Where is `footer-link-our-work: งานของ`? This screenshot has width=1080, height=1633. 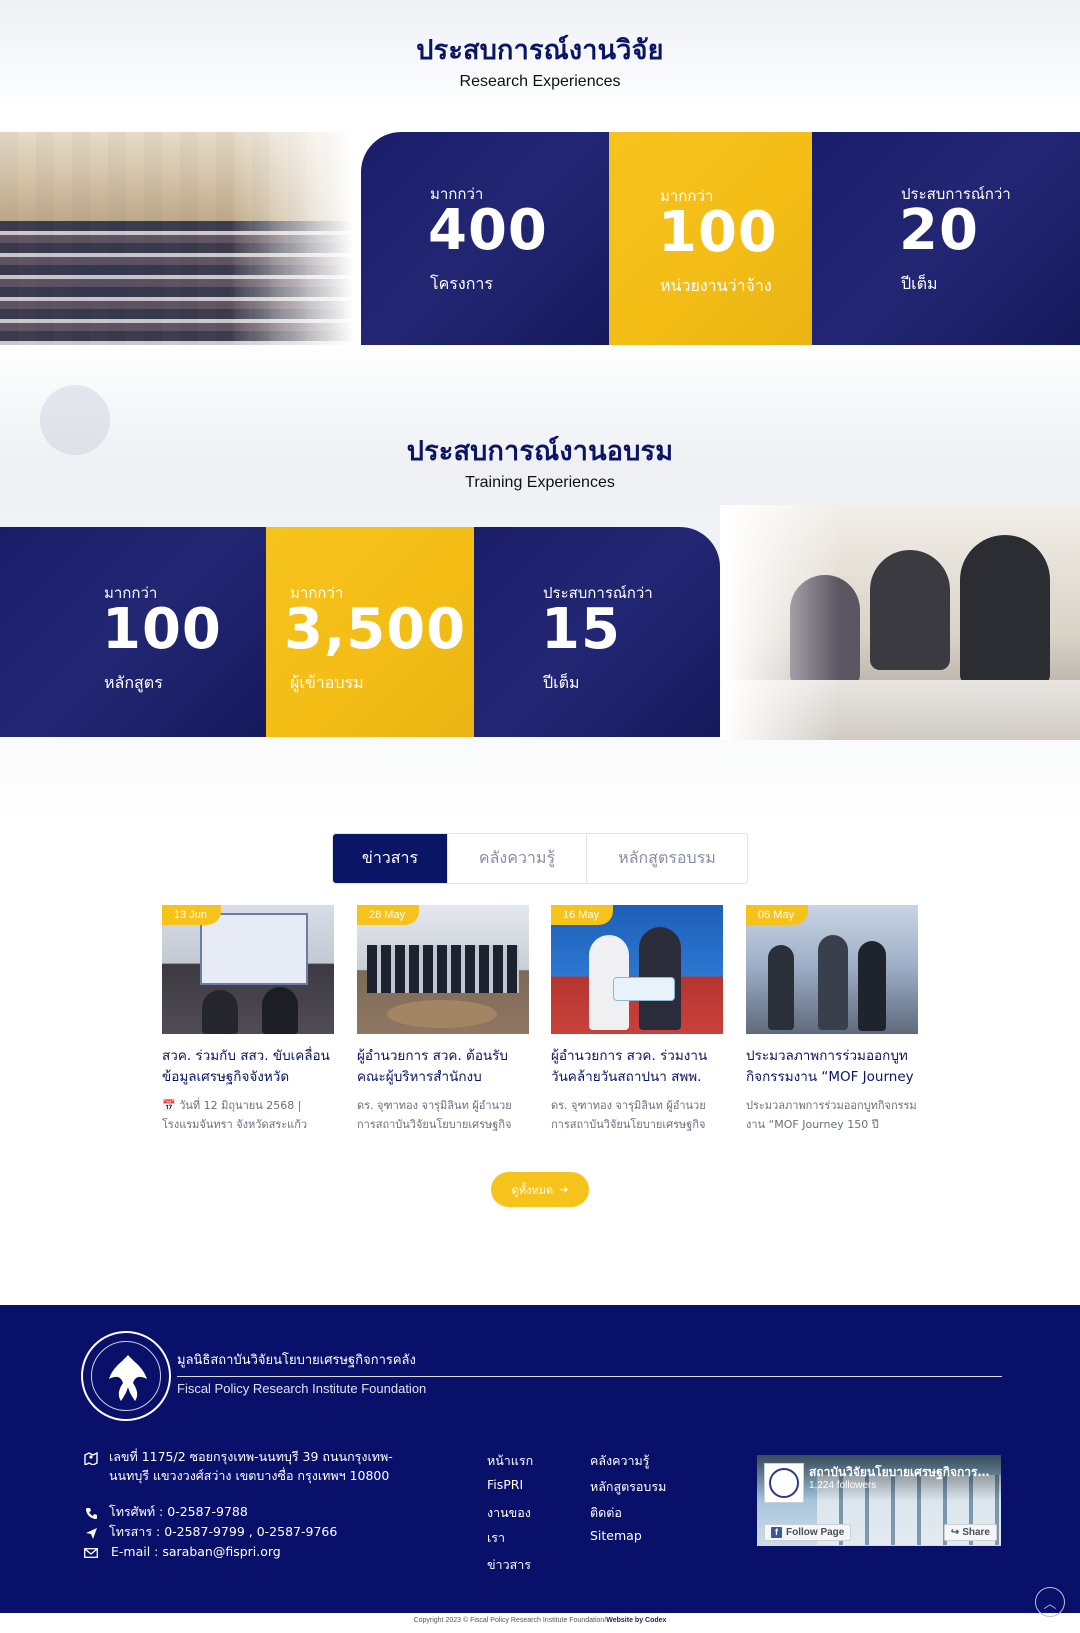 footer-link-our-work: งานของ is located at coordinates (509, 1513).